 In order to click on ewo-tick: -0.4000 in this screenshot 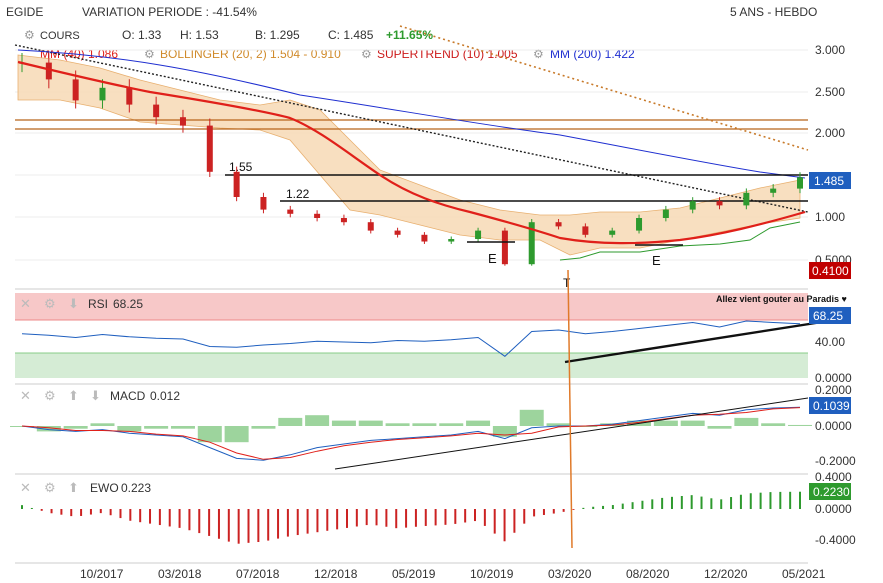, I will do `click(835, 540)`.